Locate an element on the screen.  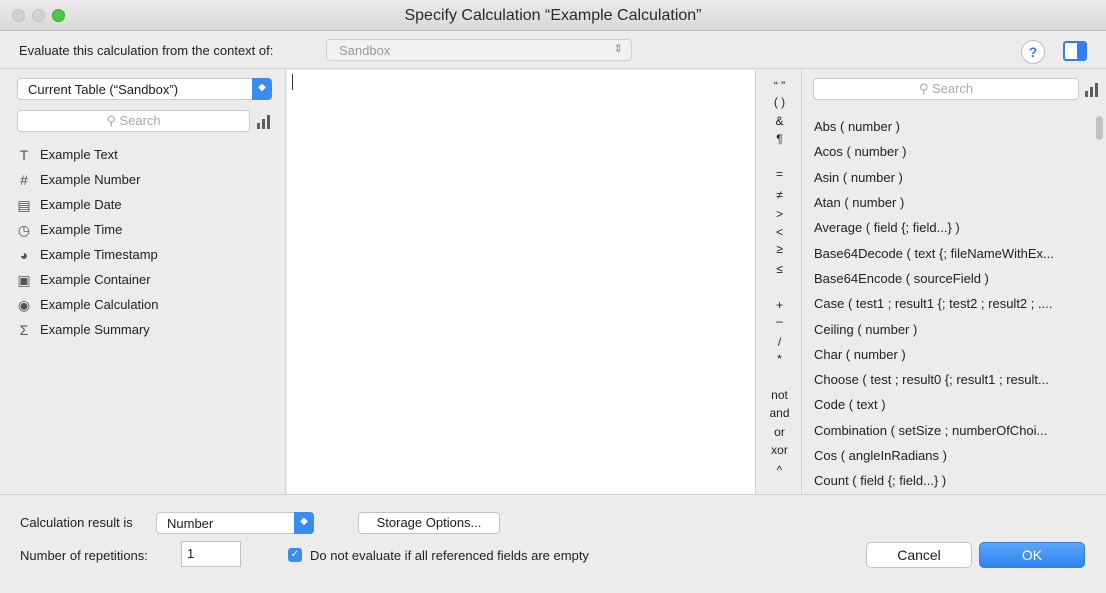
result-type-select: Number ◆ is located at coordinates (235, 523).